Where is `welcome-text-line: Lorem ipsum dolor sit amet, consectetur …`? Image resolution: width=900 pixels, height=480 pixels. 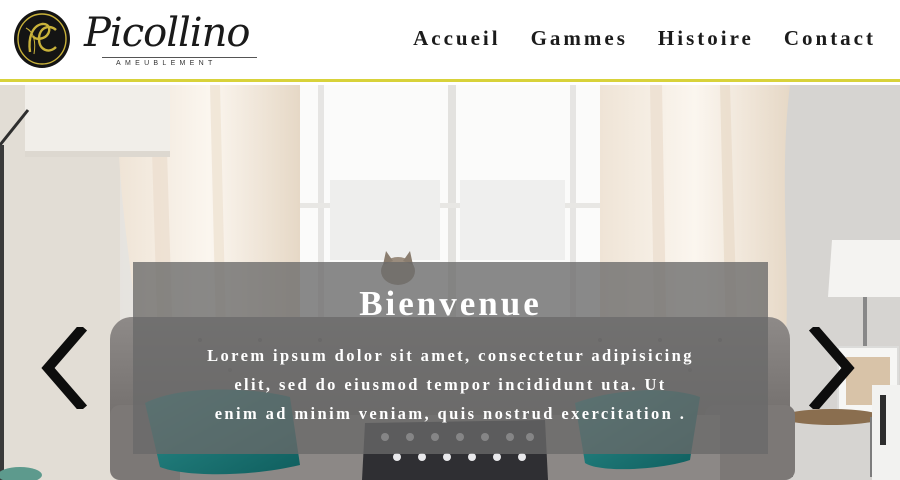
welcome-text-line: Lorem ipsum dolor sit amet, consectetur … is located at coordinates (450, 355).